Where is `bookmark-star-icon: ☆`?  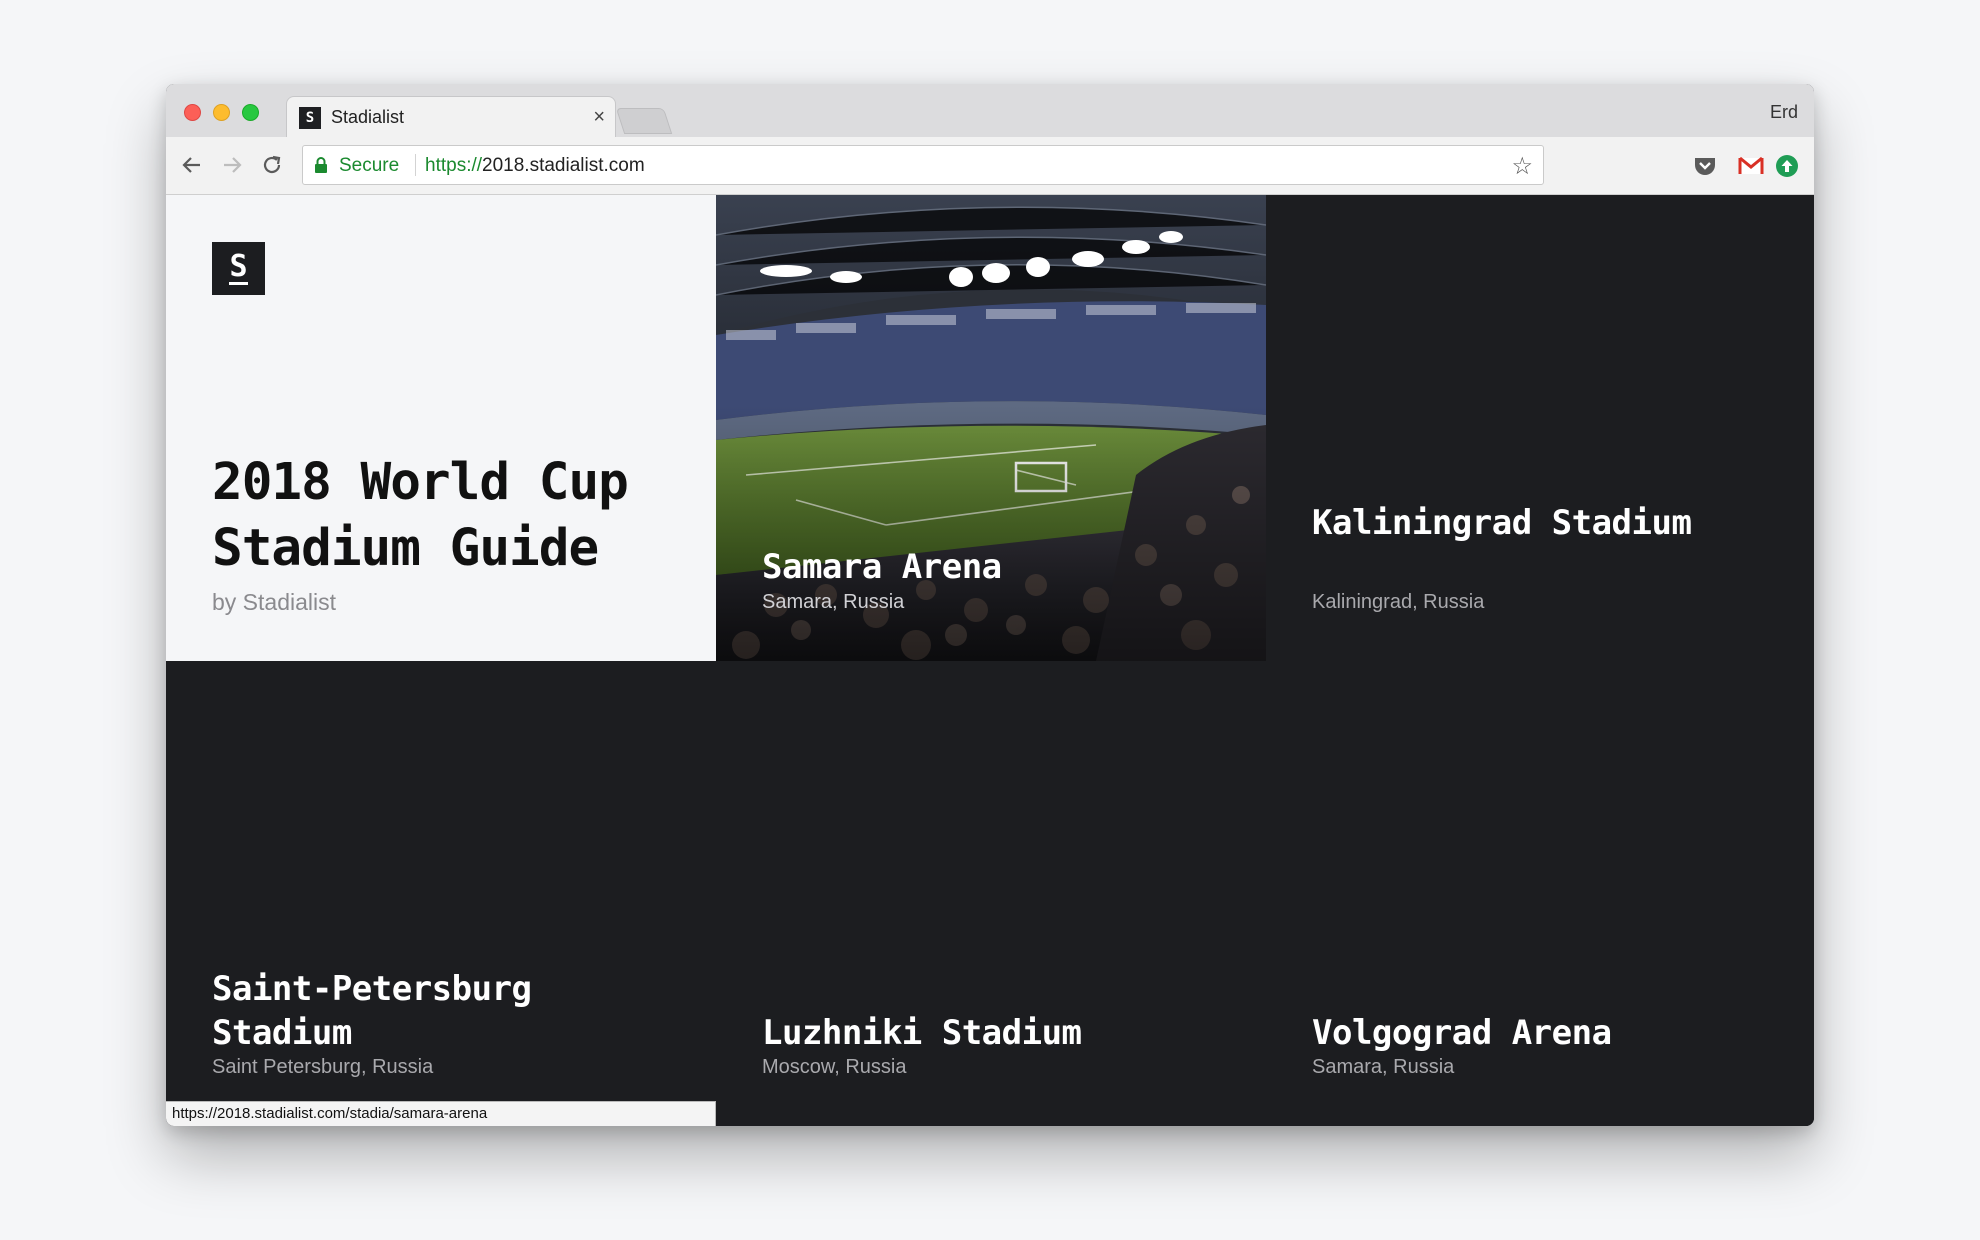 bookmark-star-icon: ☆ is located at coordinates (1522, 166).